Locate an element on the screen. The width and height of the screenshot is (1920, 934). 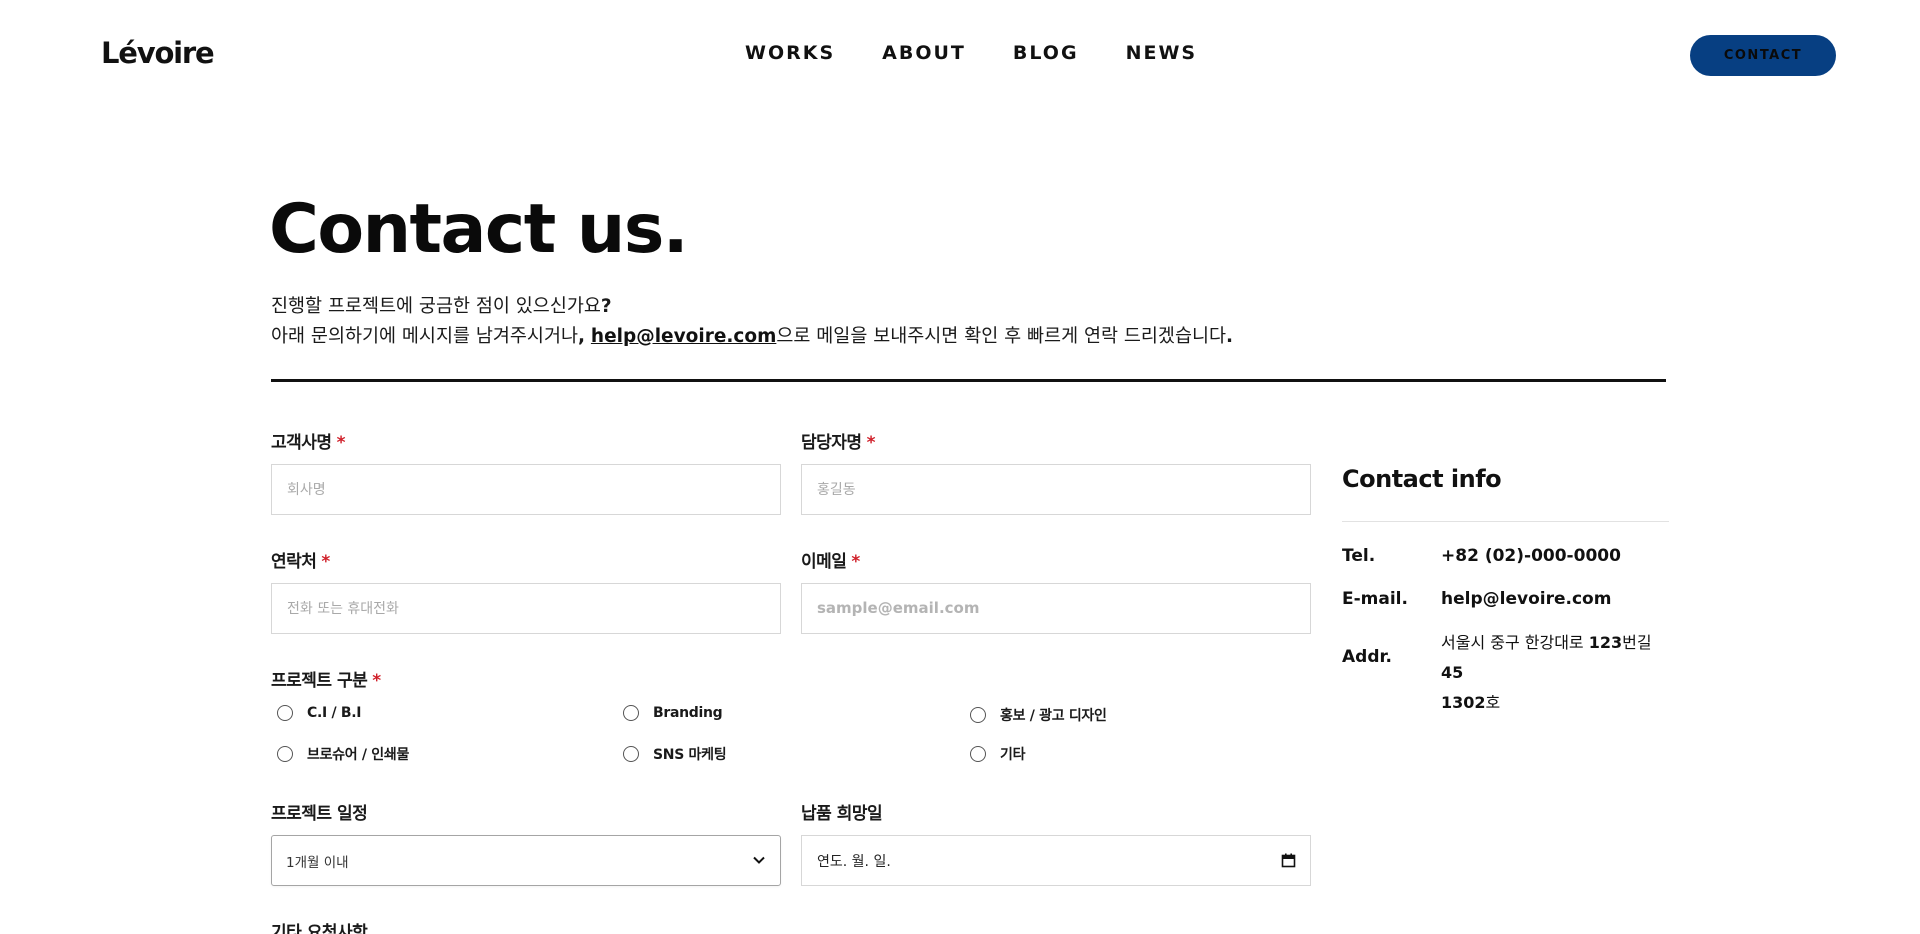
addr-number-3: 1302 is located at coordinates (1463, 702).